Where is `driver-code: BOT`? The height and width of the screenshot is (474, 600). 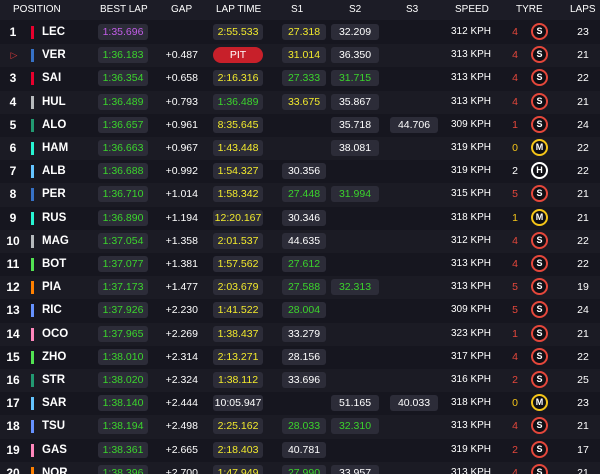
driver-code: BOT is located at coordinates (54, 264).